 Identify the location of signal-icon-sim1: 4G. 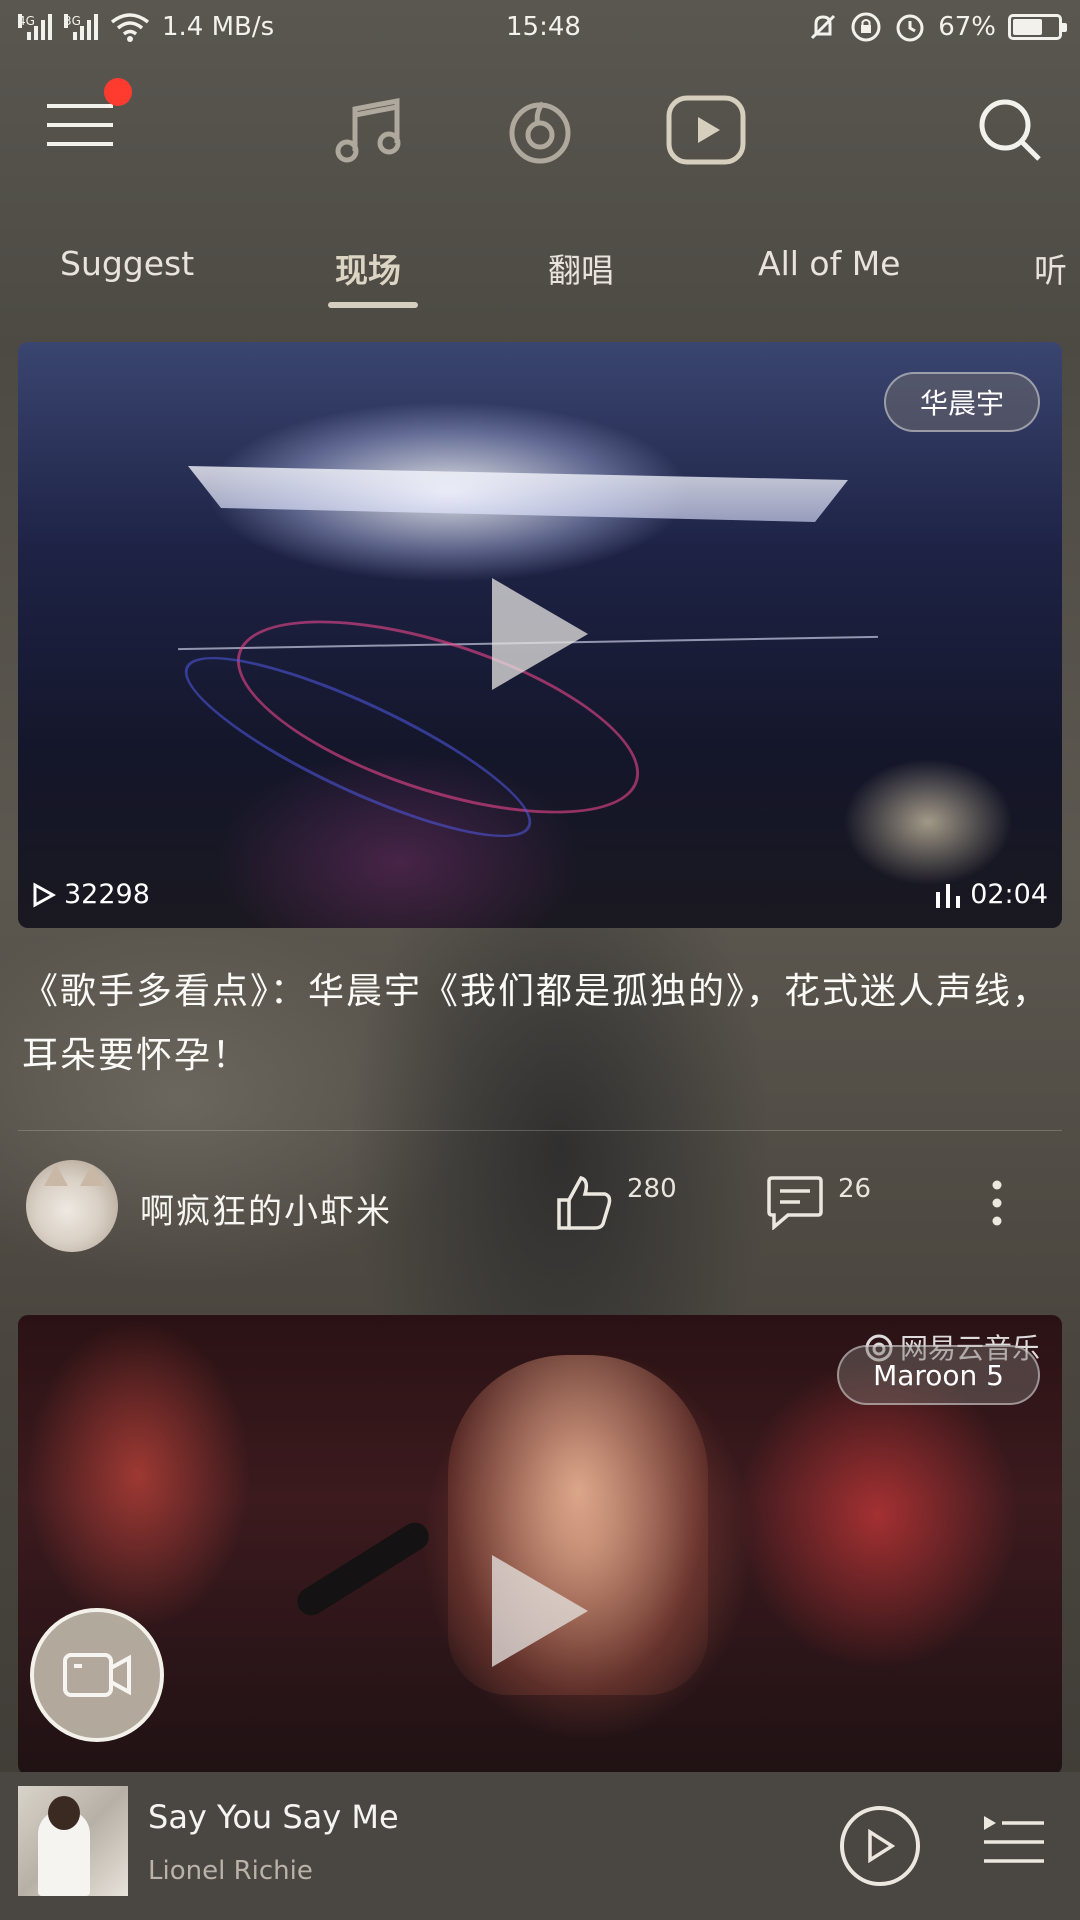
(35, 27).